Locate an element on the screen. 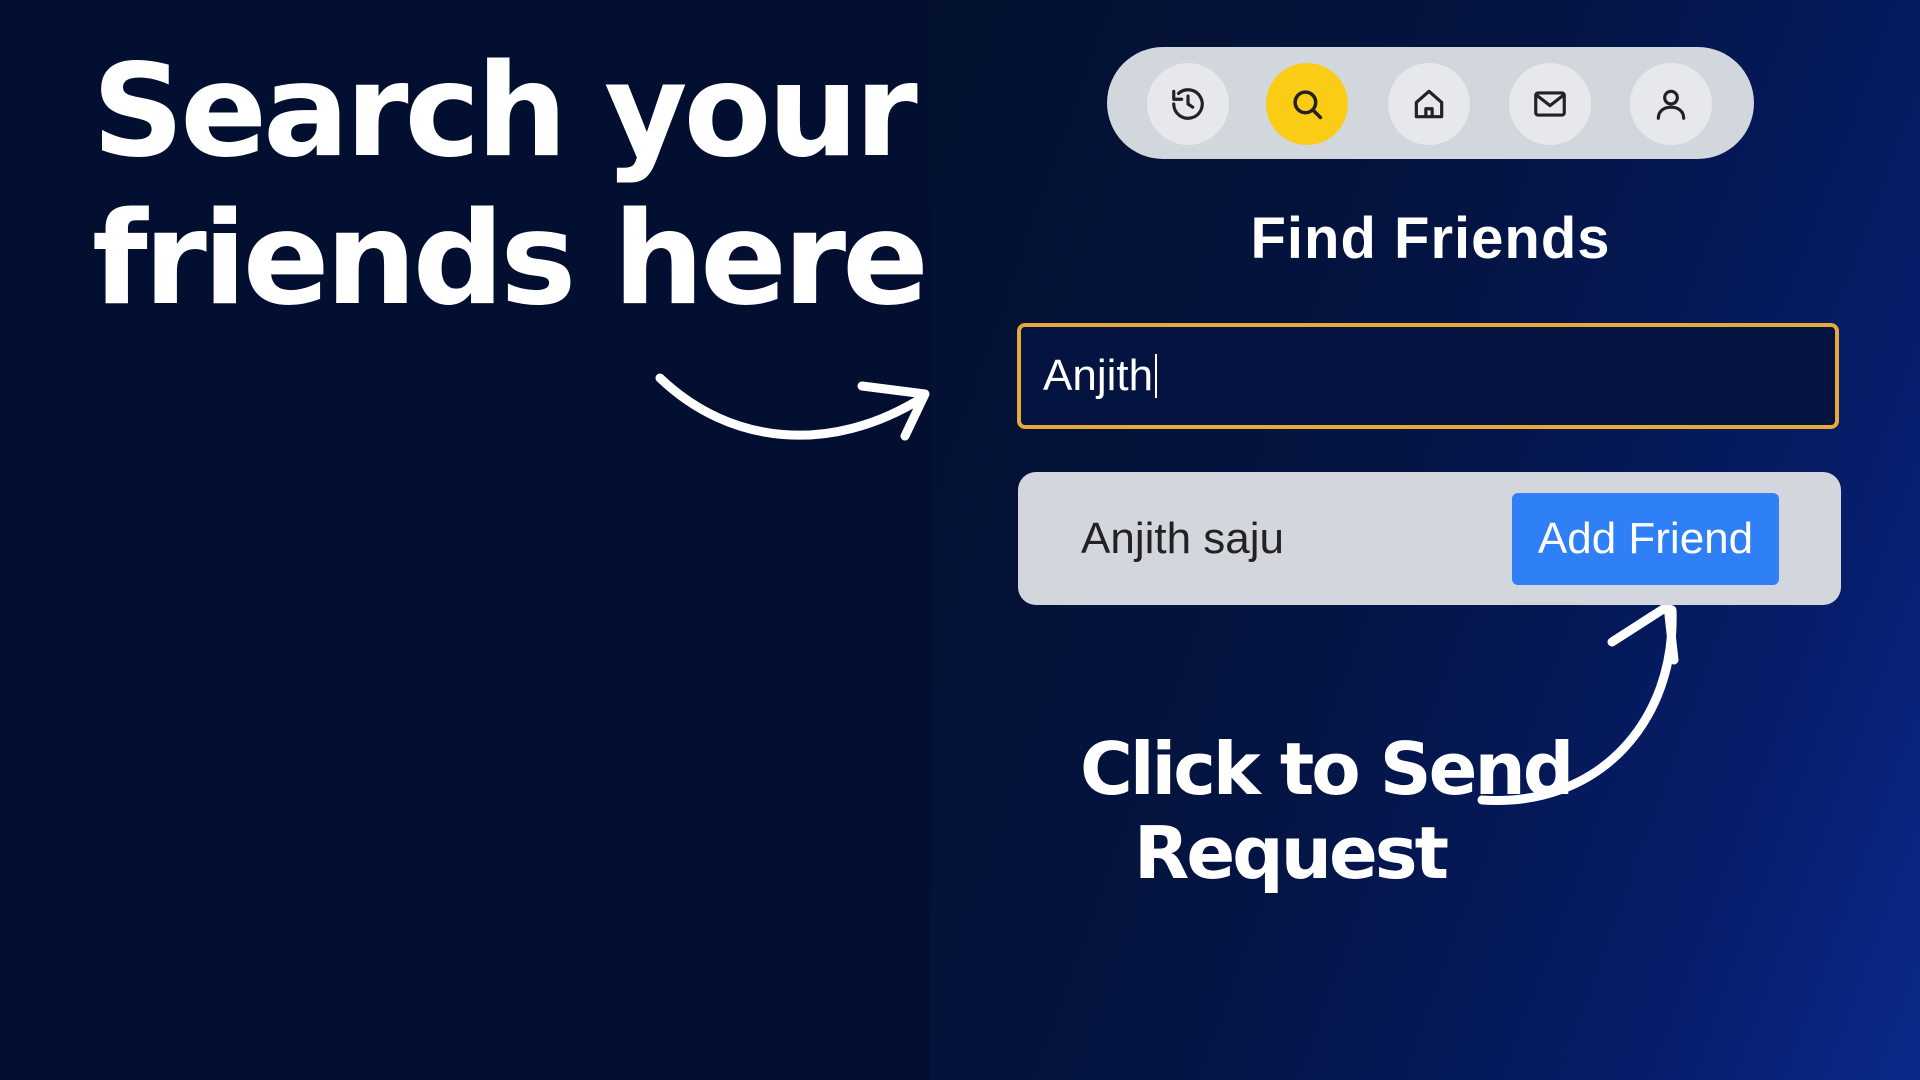 The height and width of the screenshot is (1080, 1920). search-icon is located at coordinates (1308, 105).